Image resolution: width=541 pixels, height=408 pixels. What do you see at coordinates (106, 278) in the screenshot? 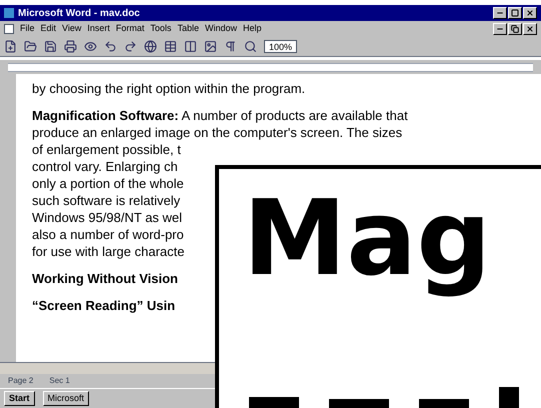
I see `section-heading: Working Without Vision` at bounding box center [106, 278].